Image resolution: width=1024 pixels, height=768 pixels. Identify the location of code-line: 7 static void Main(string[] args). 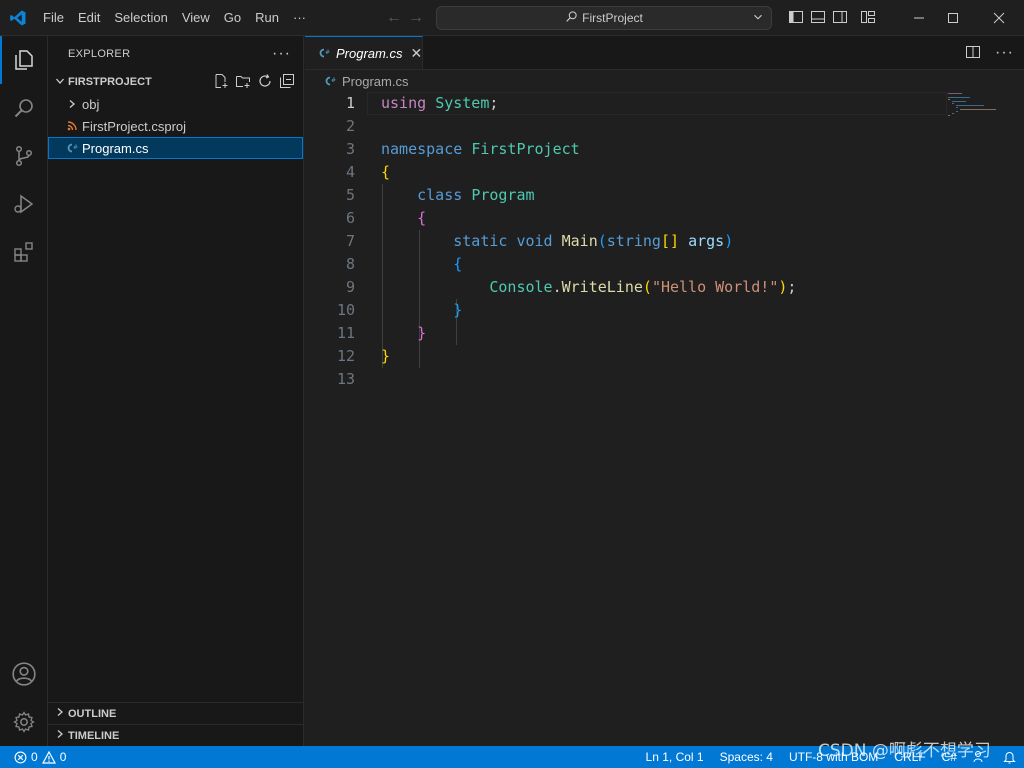
(625, 241).